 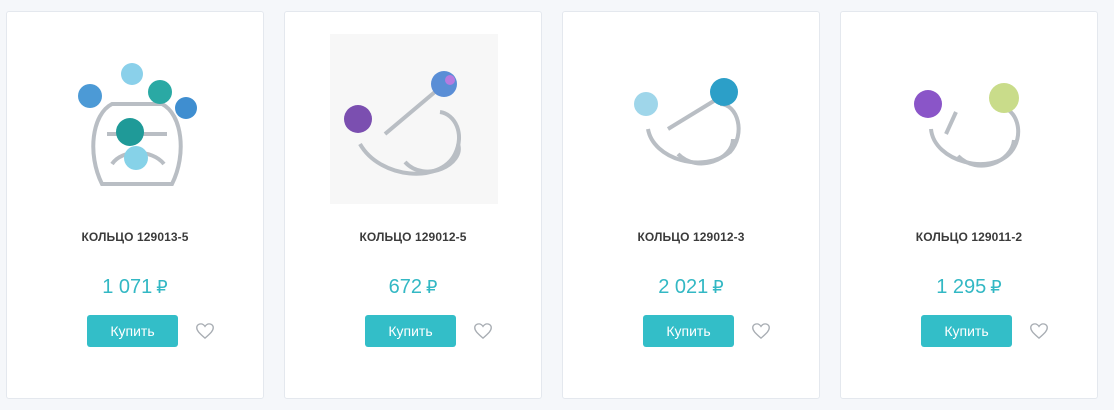 What do you see at coordinates (961, 287) in the screenshot?
I see `price-value: 1 295` at bounding box center [961, 287].